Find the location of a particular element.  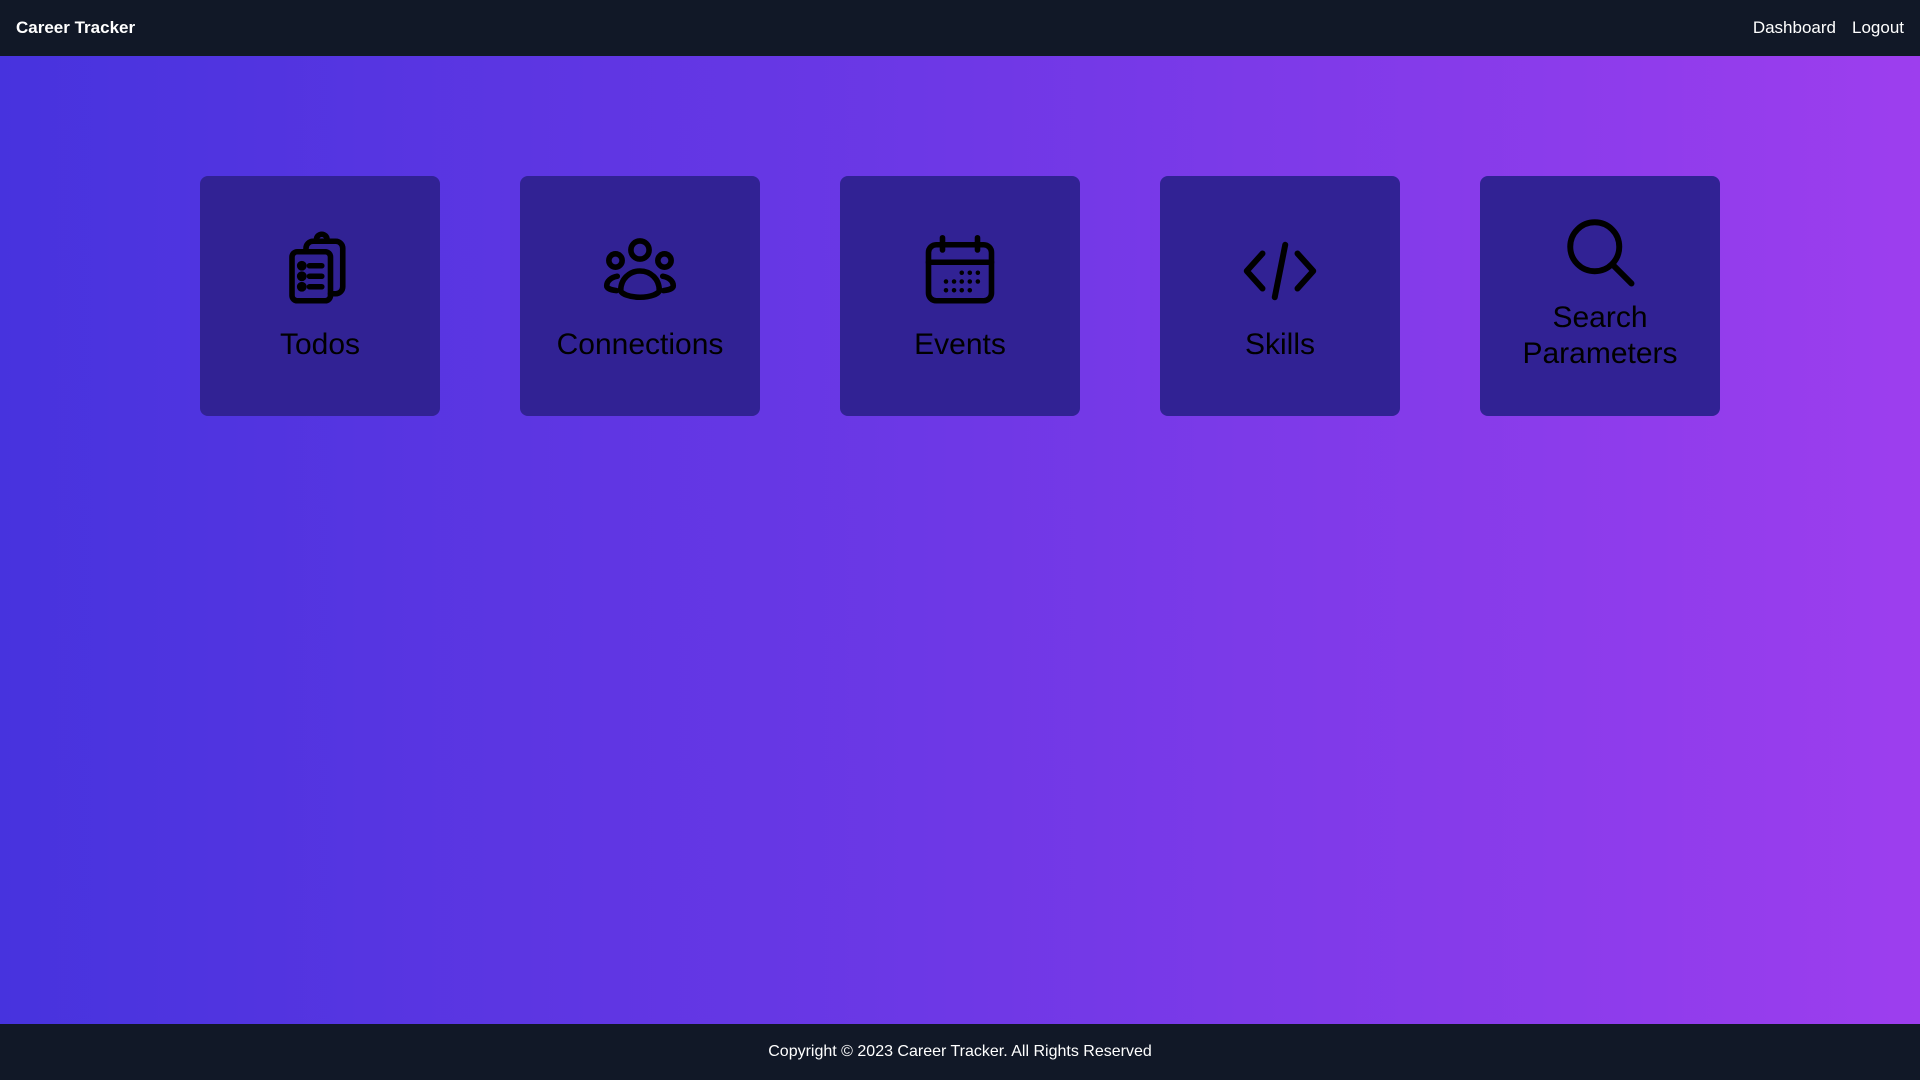

events-card: Events is located at coordinates (960, 296).